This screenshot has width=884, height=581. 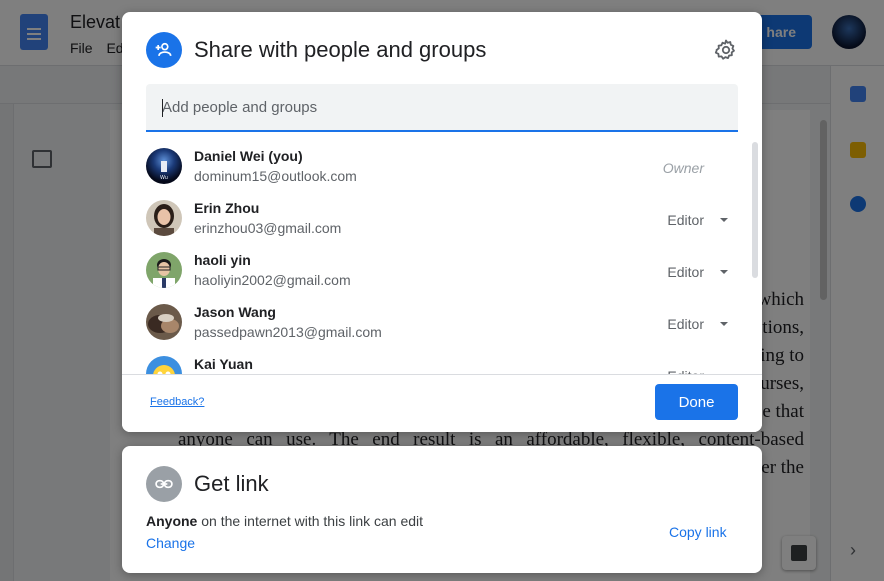 What do you see at coordinates (288, 332) in the screenshot?
I see `person-email: passedpawn2013@gmail.com` at bounding box center [288, 332].